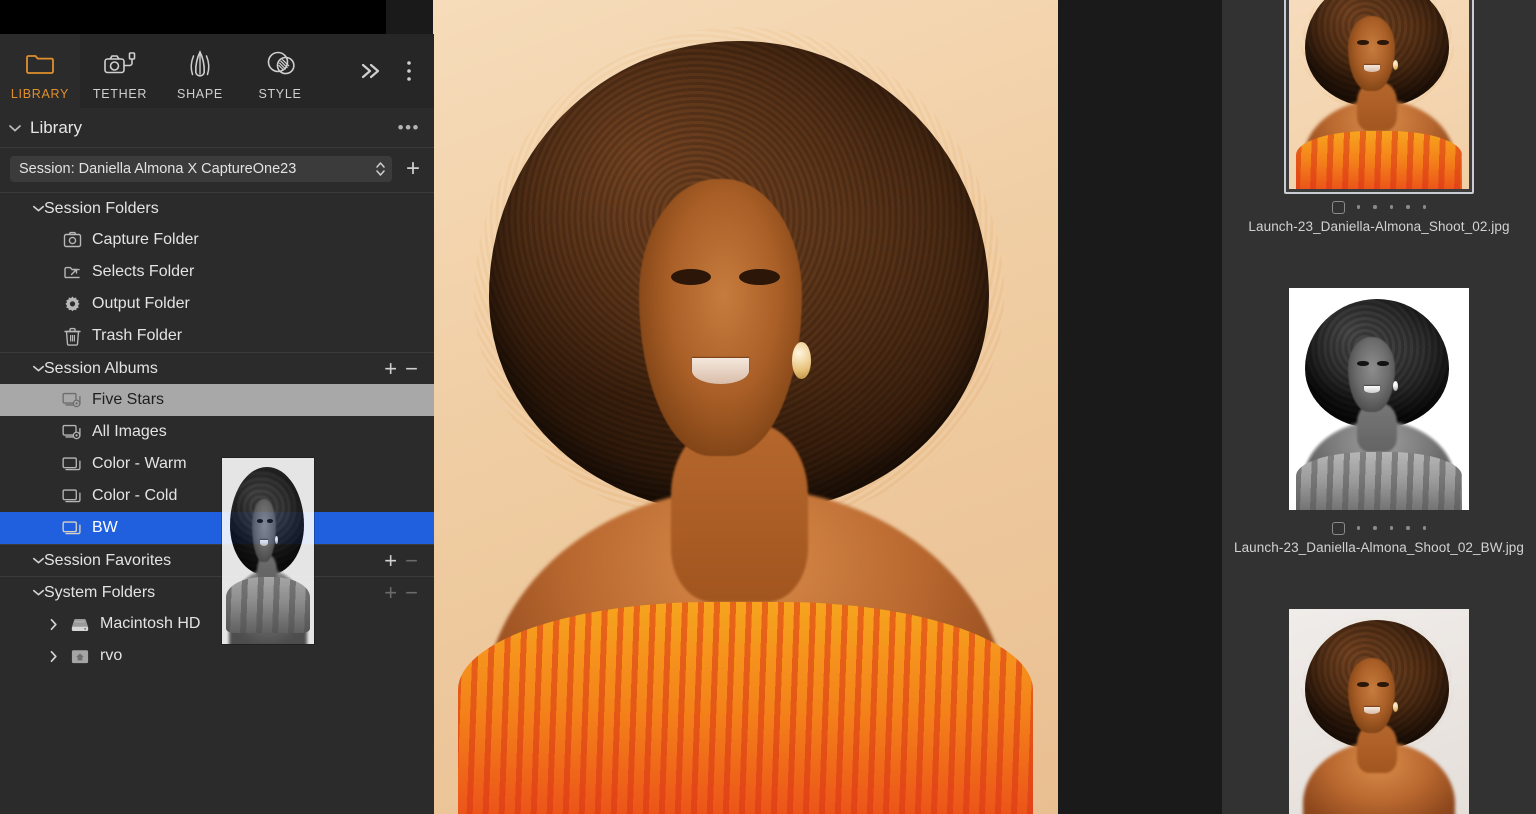  I want to click on tab-bar-overflow, so click(394, 71).